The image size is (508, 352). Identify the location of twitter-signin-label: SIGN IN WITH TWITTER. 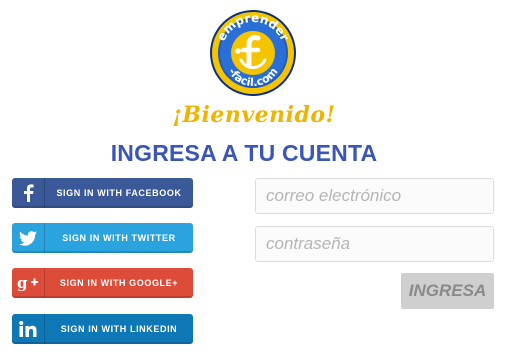
(119, 238).